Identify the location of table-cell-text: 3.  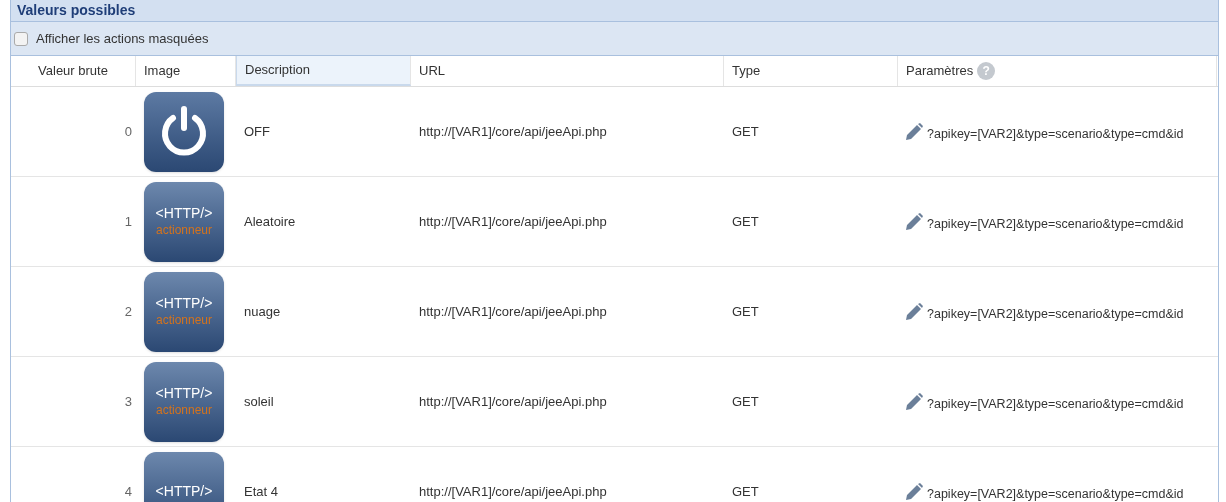
(128, 401).